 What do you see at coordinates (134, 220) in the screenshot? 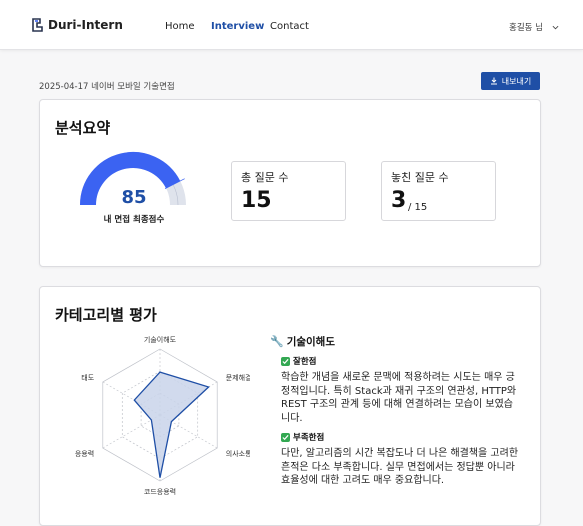
I see `final-score-label: 내 면접 최종점수` at bounding box center [134, 220].